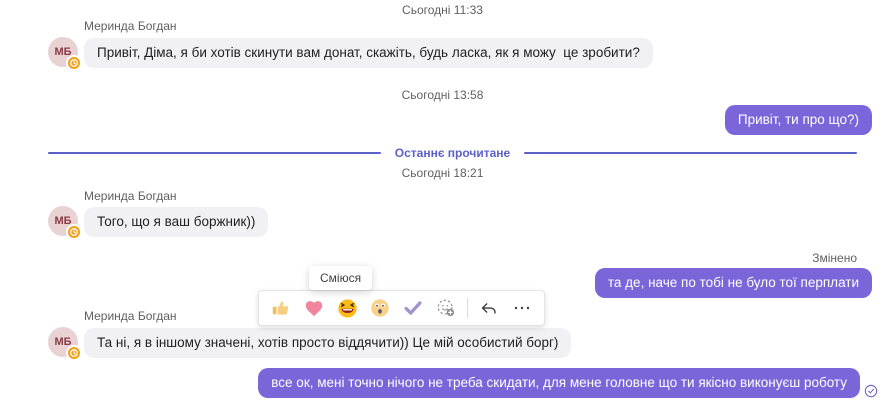  I want to click on heart-icon, so click(314, 308).